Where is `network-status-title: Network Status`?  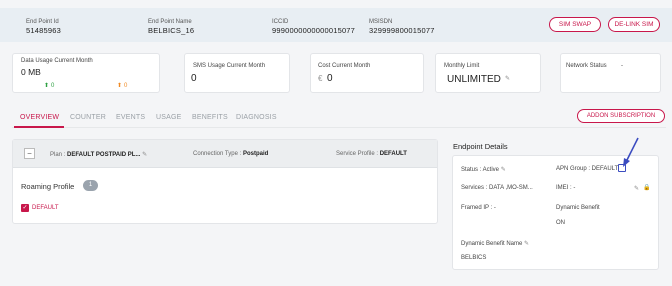 network-status-title: Network Status is located at coordinates (586, 66).